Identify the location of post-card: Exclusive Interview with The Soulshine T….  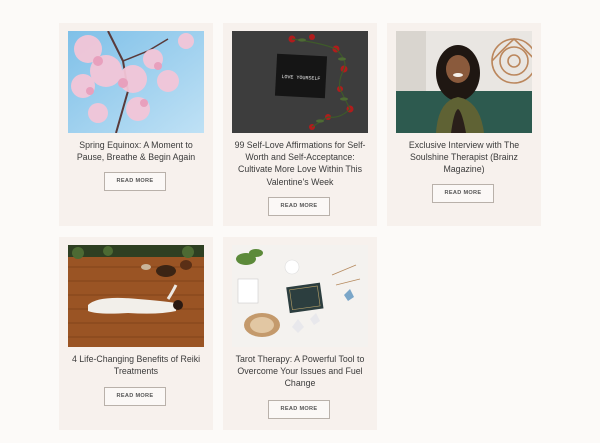
(464, 124).